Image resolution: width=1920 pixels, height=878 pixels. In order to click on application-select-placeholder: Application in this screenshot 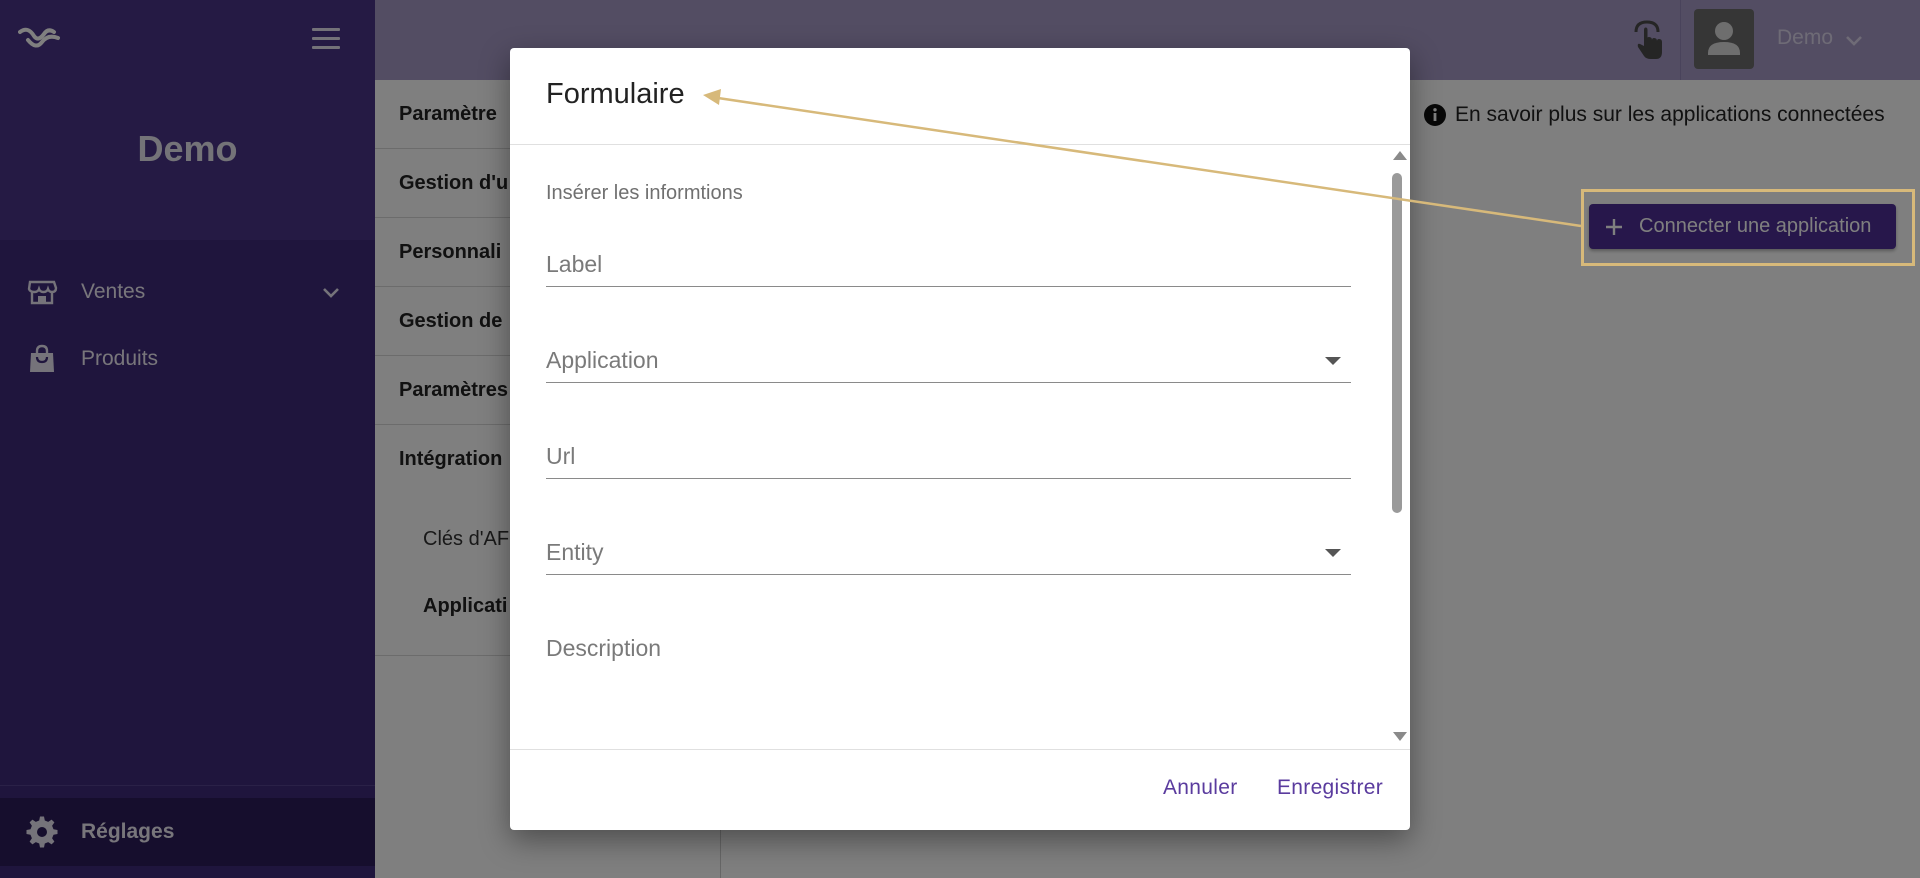, I will do `click(602, 360)`.